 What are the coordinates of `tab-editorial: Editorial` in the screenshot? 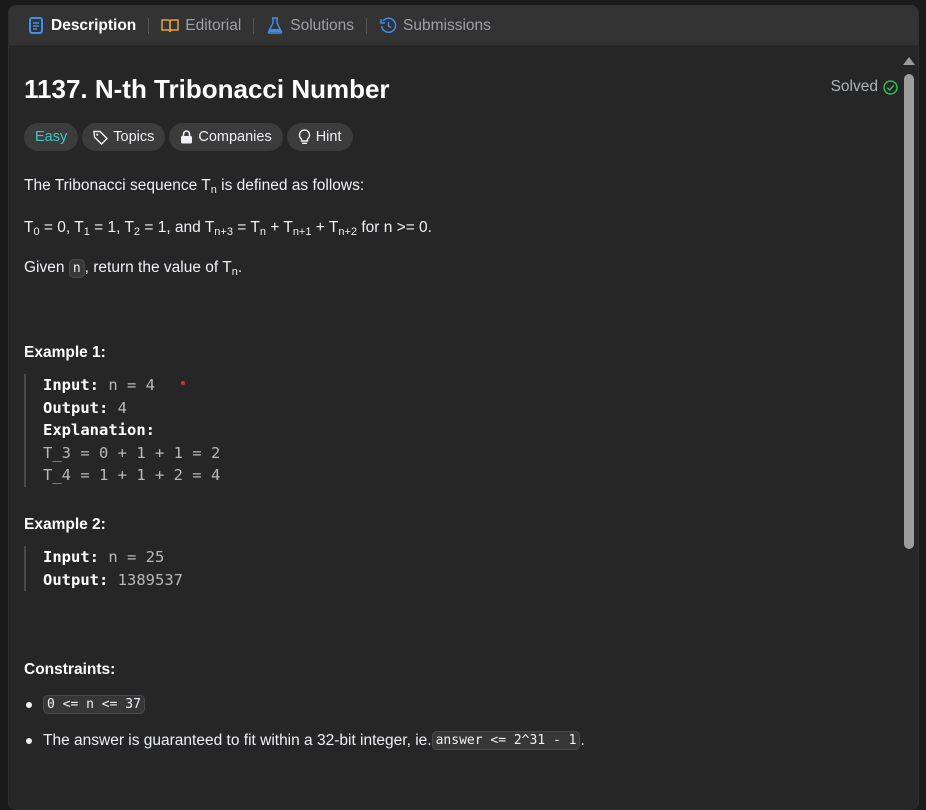 It's located at (201, 26).